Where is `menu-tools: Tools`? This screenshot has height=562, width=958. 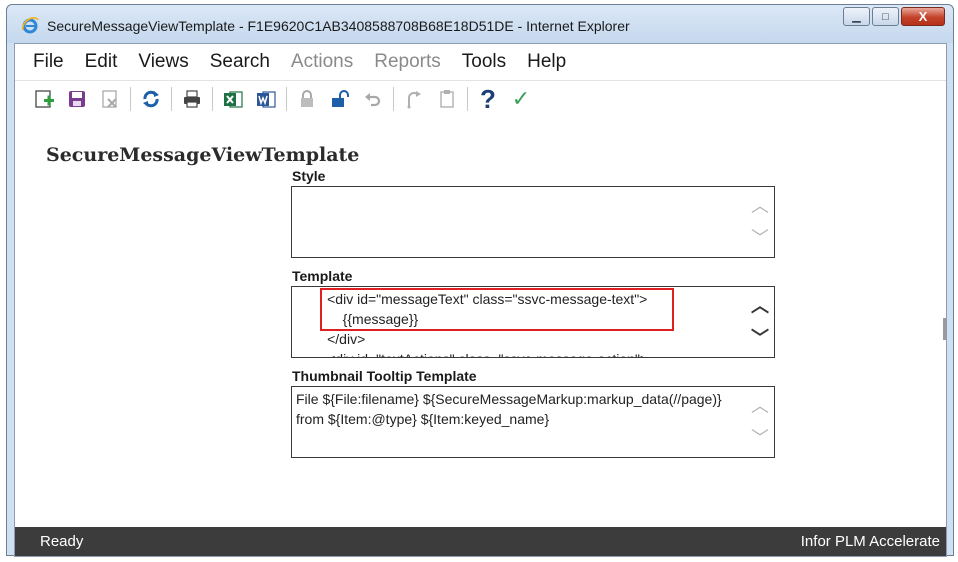
menu-tools: Tools is located at coordinates (484, 62).